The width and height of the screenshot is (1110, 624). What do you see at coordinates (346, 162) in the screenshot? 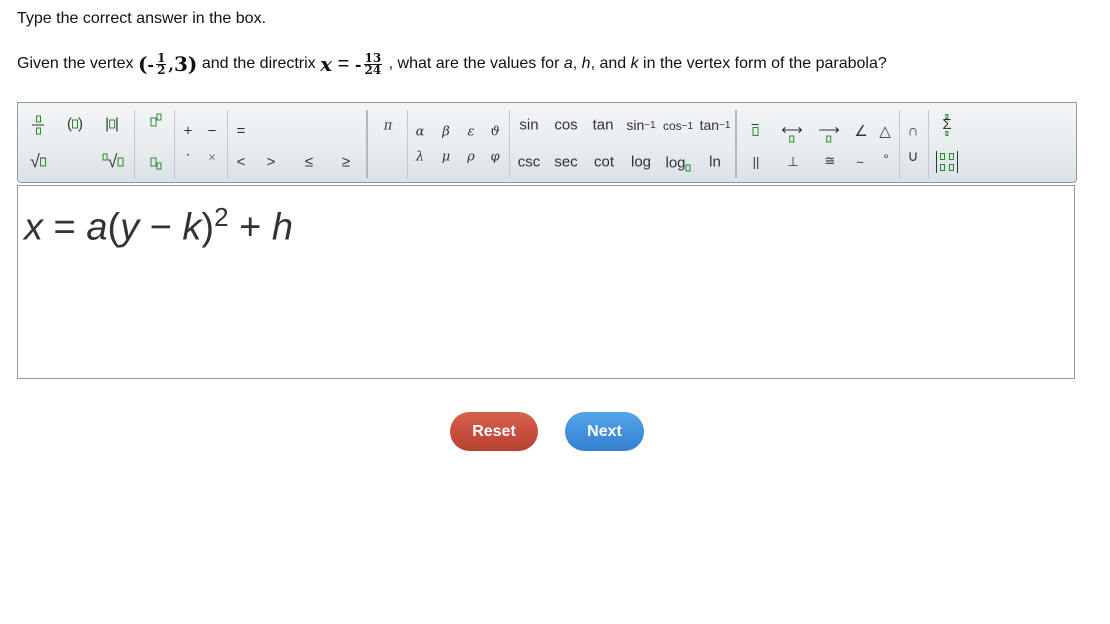
I see `greater-equal-button: ≥` at bounding box center [346, 162].